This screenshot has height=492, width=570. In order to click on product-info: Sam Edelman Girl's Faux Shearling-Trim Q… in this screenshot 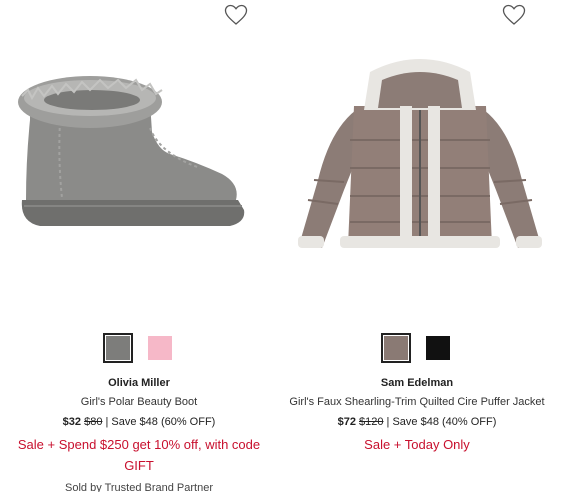, I will do `click(417, 415)`.